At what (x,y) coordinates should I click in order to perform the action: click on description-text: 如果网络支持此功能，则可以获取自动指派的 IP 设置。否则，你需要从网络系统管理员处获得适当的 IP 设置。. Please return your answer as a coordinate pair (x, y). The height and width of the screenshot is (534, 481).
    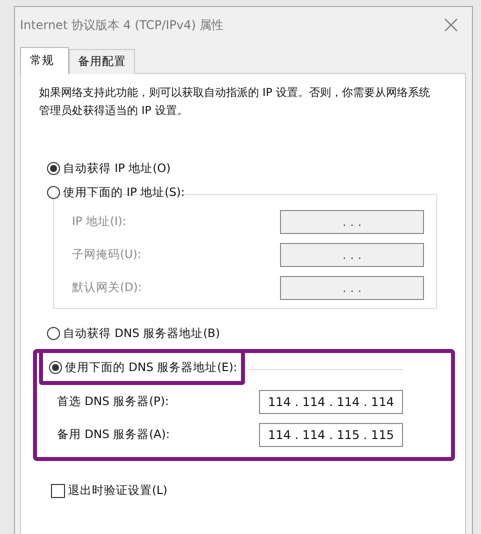
    Looking at the image, I should click on (235, 102).